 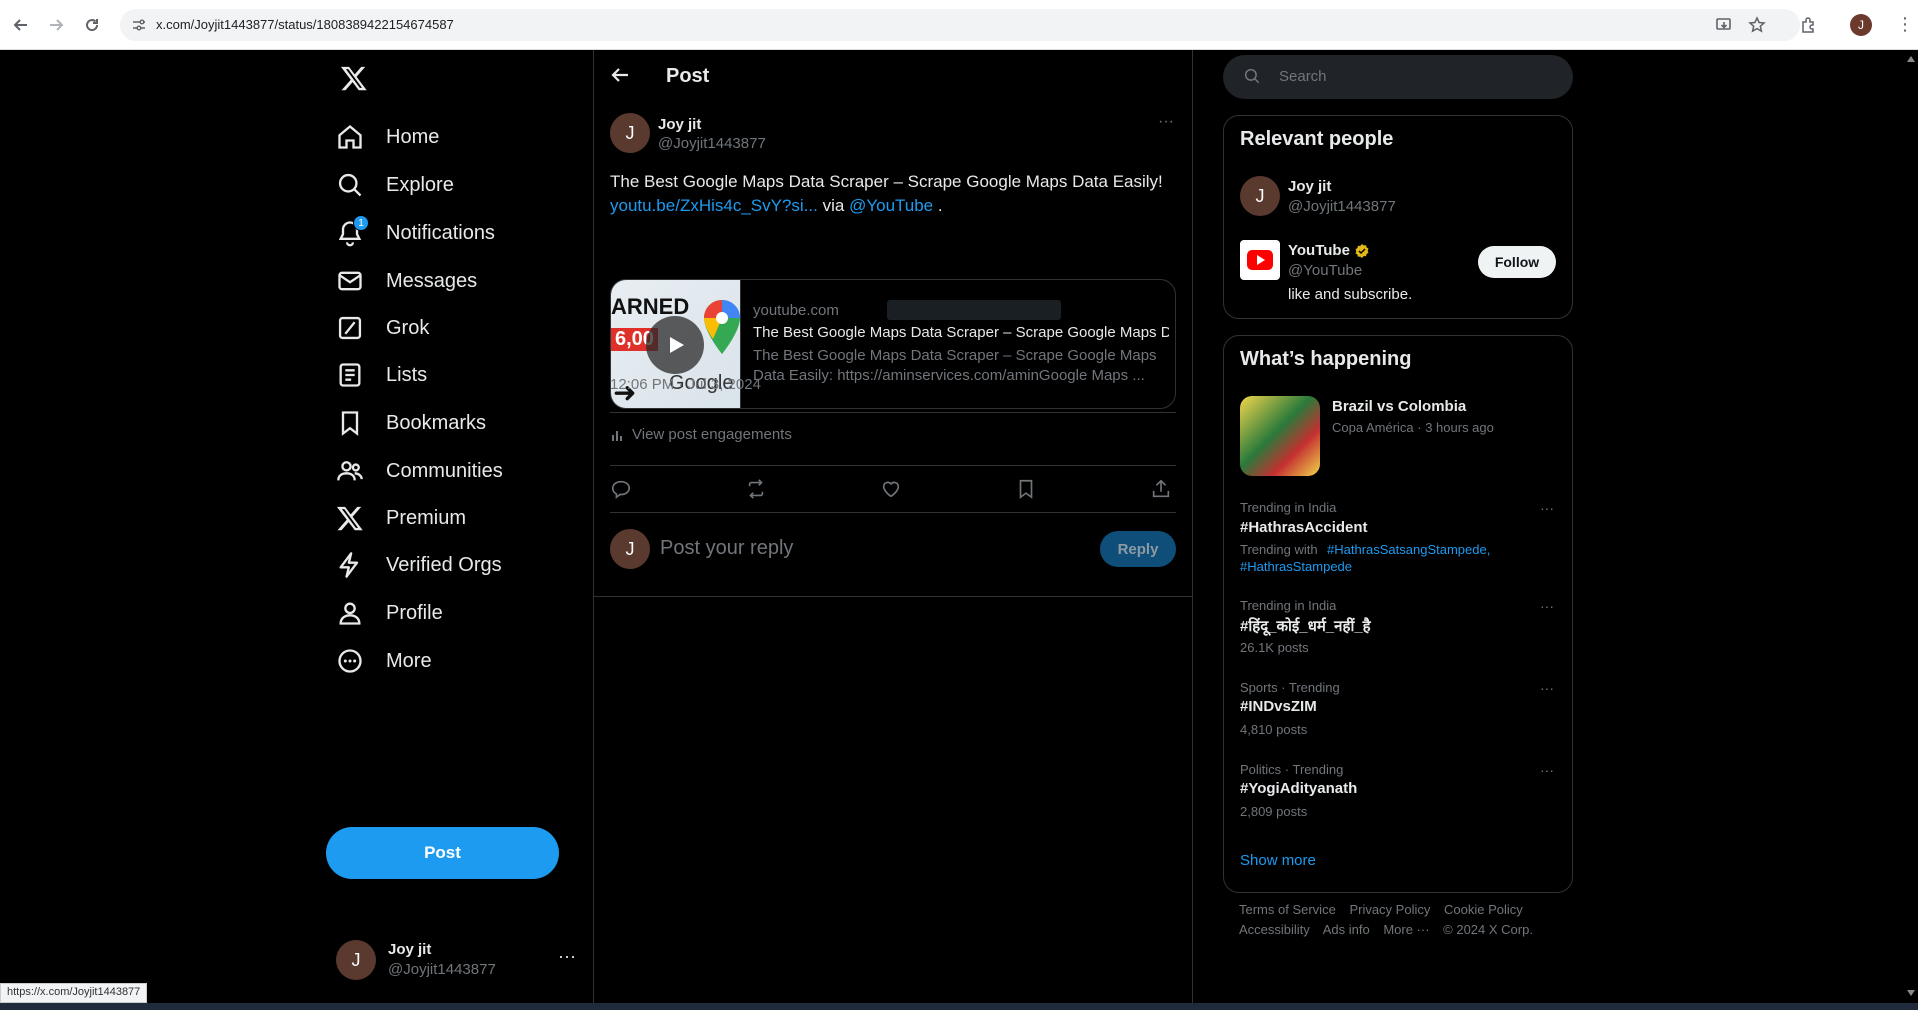 What do you see at coordinates (756, 489) in the screenshot?
I see `repost-icon` at bounding box center [756, 489].